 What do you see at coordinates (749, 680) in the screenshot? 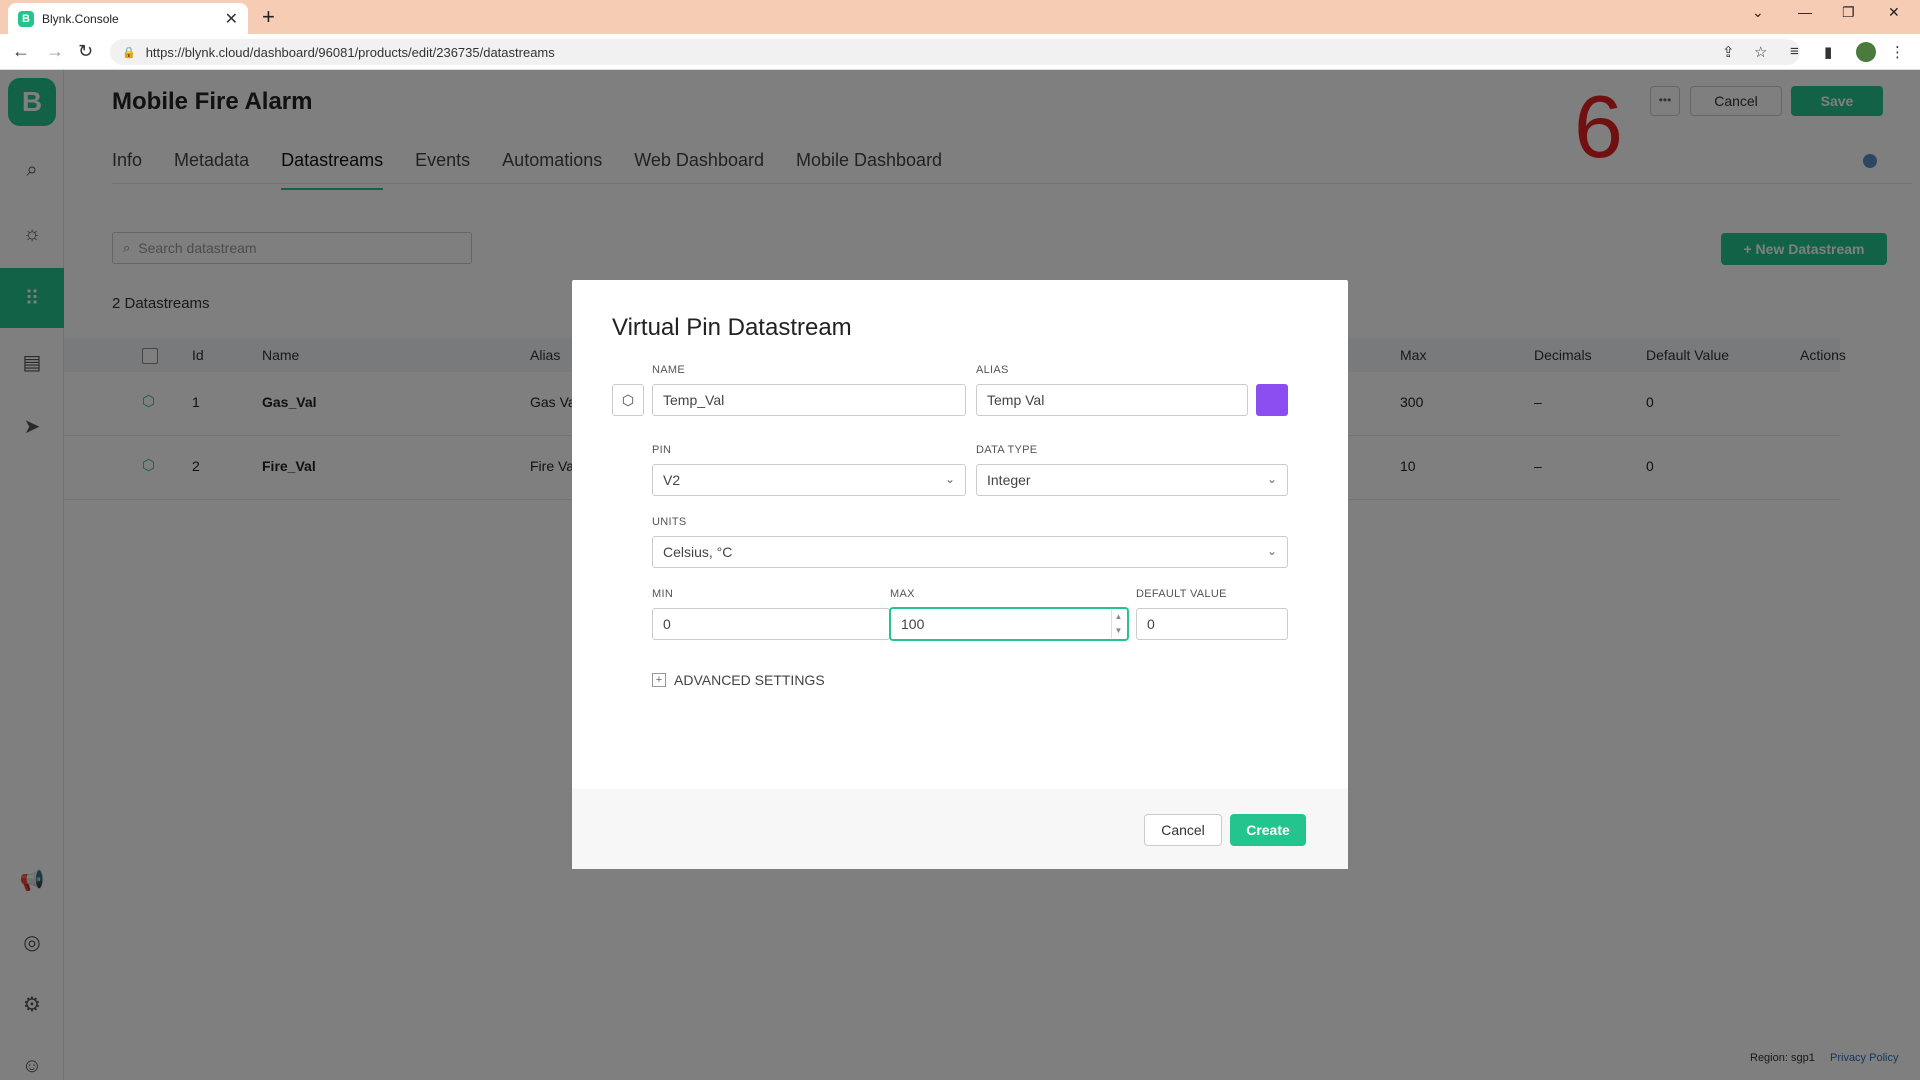
I see `advanced-settings-label: ADVANCED SETTINGS` at bounding box center [749, 680].